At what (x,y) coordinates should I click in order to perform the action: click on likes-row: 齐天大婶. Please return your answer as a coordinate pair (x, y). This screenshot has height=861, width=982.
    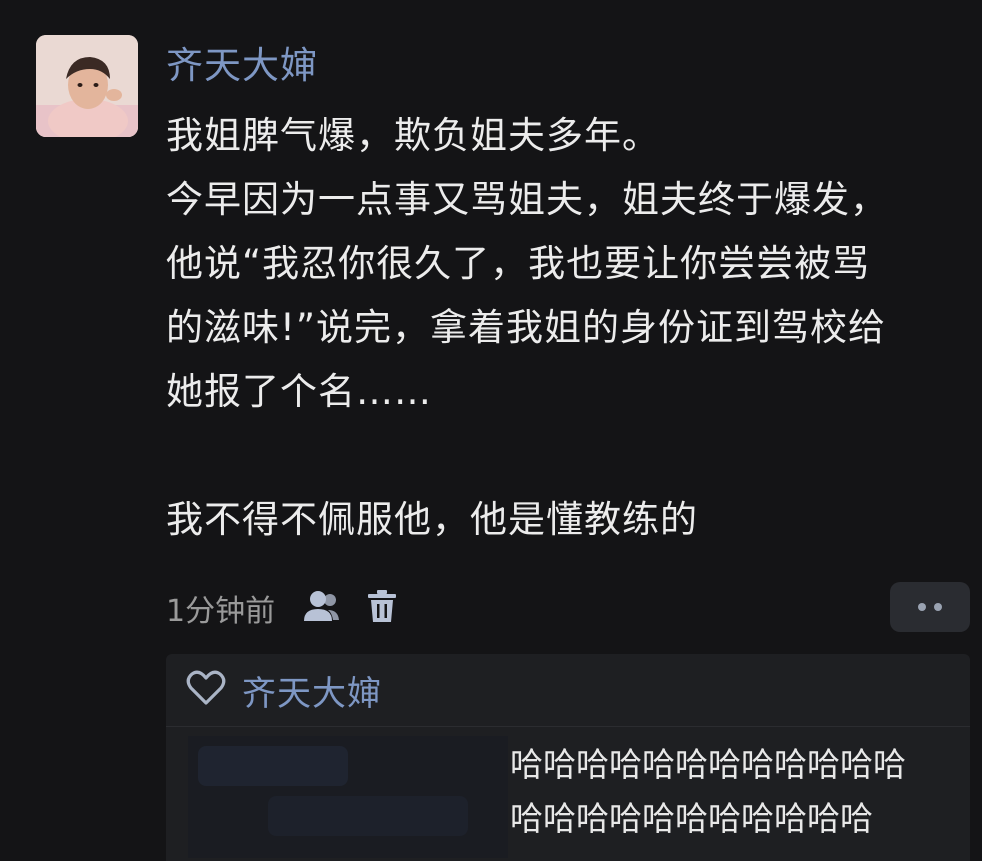
    Looking at the image, I should click on (284, 690).